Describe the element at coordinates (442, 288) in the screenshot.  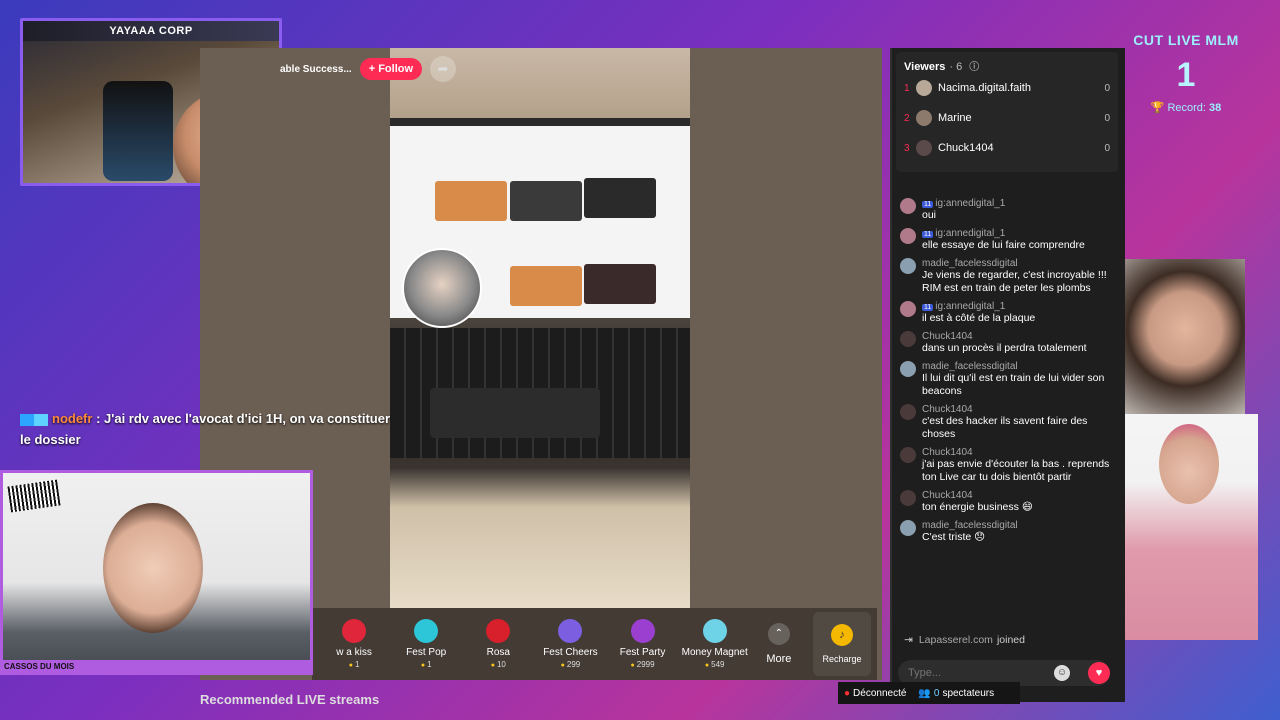
I see `picture-in-picture-cam` at that location.